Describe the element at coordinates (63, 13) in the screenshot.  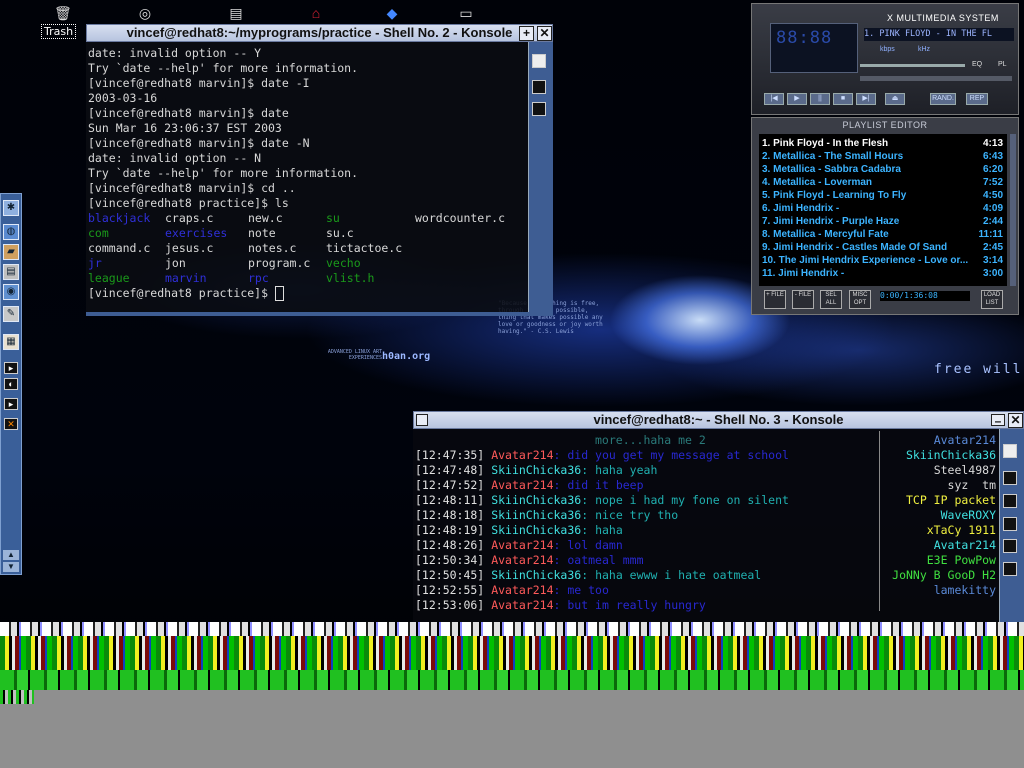
I see `trash-icon: 🗑` at that location.